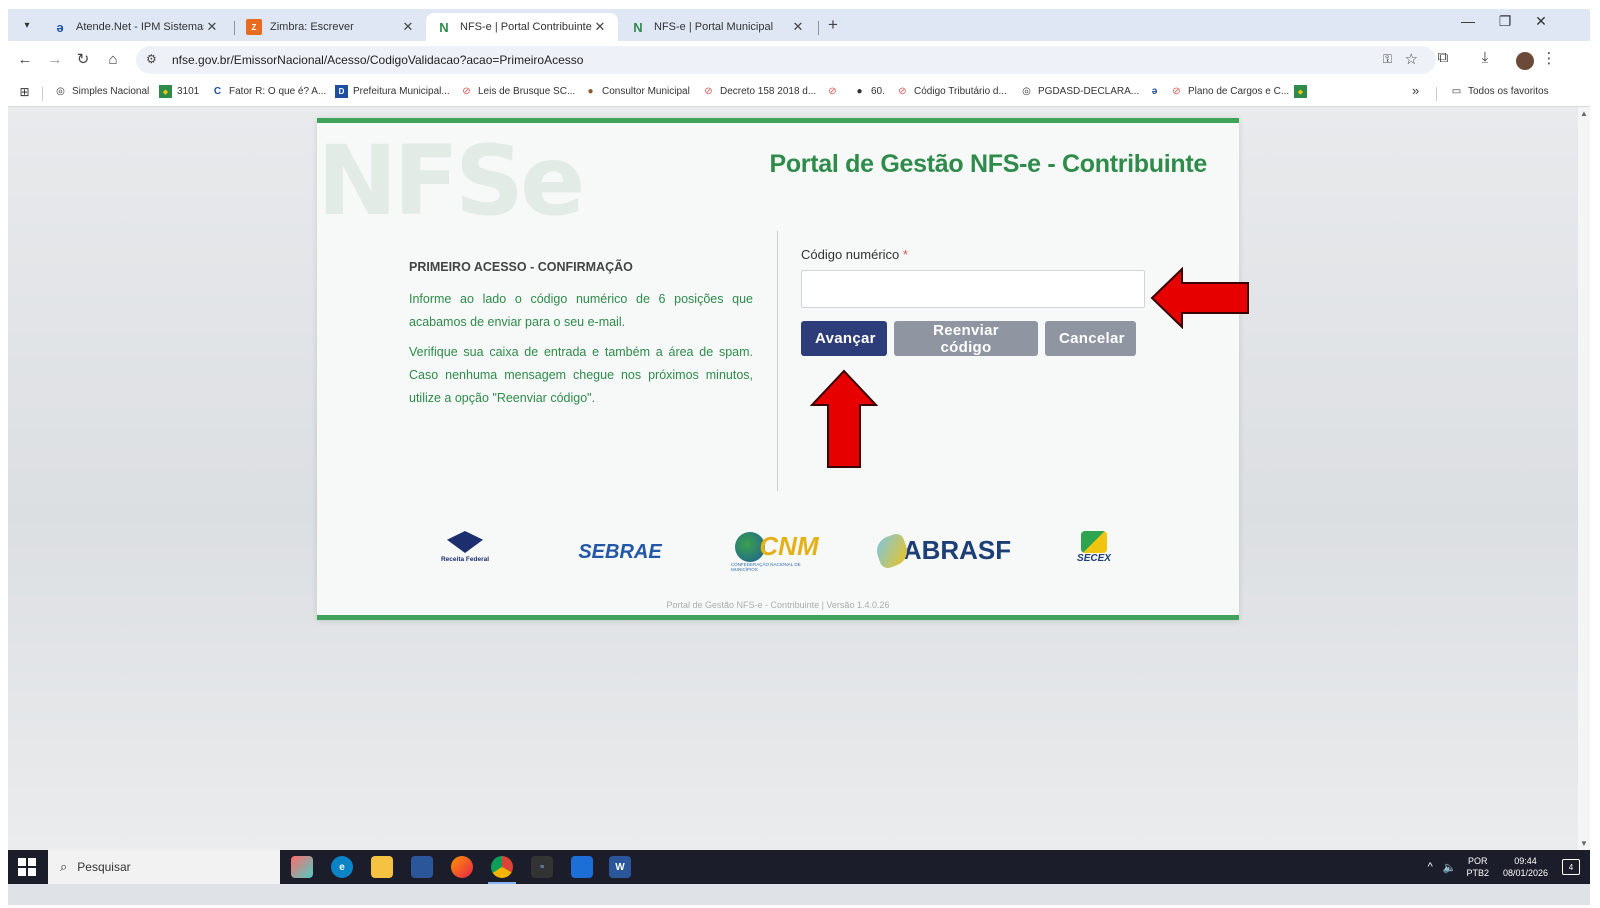 The width and height of the screenshot is (1600, 908). What do you see at coordinates (718, 27) in the screenshot?
I see `tab-portal-municipal: N NFS-e | Portal Municipal ✕` at bounding box center [718, 27].